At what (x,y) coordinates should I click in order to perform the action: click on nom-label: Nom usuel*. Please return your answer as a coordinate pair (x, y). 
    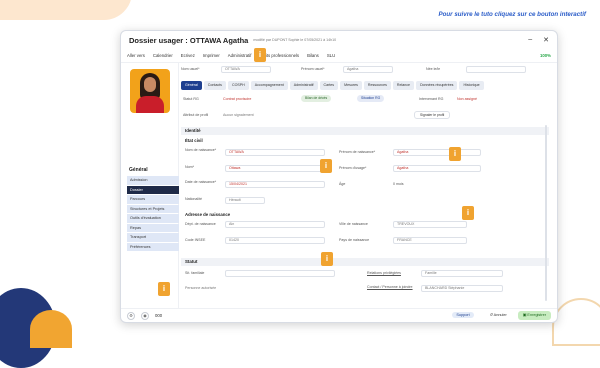
    Looking at the image, I should click on (190, 69).